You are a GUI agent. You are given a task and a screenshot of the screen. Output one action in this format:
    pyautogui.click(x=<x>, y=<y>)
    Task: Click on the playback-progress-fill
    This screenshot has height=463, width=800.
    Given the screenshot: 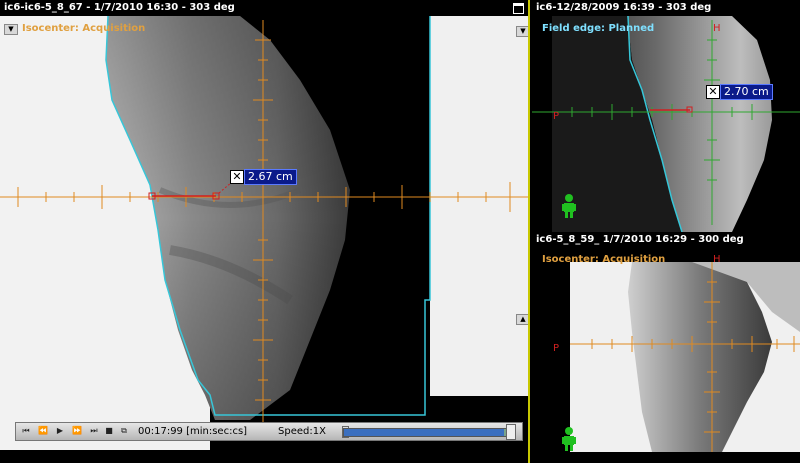 What is the action you would take?
    pyautogui.click(x=424, y=432)
    